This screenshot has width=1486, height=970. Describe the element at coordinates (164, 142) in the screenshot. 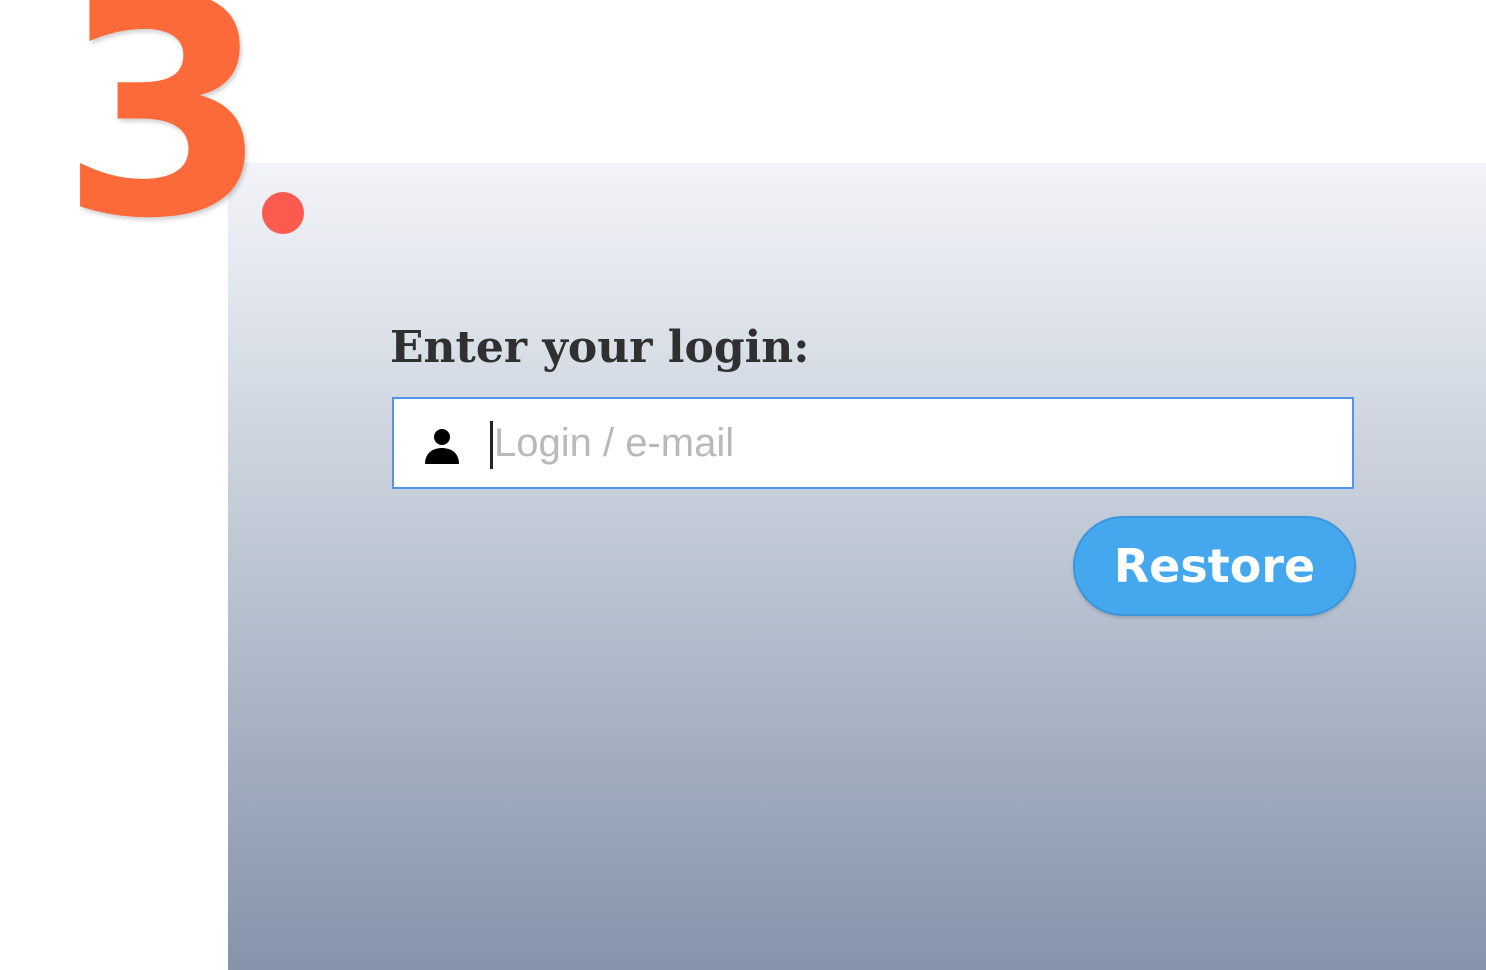

I see `step-number: 3` at that location.